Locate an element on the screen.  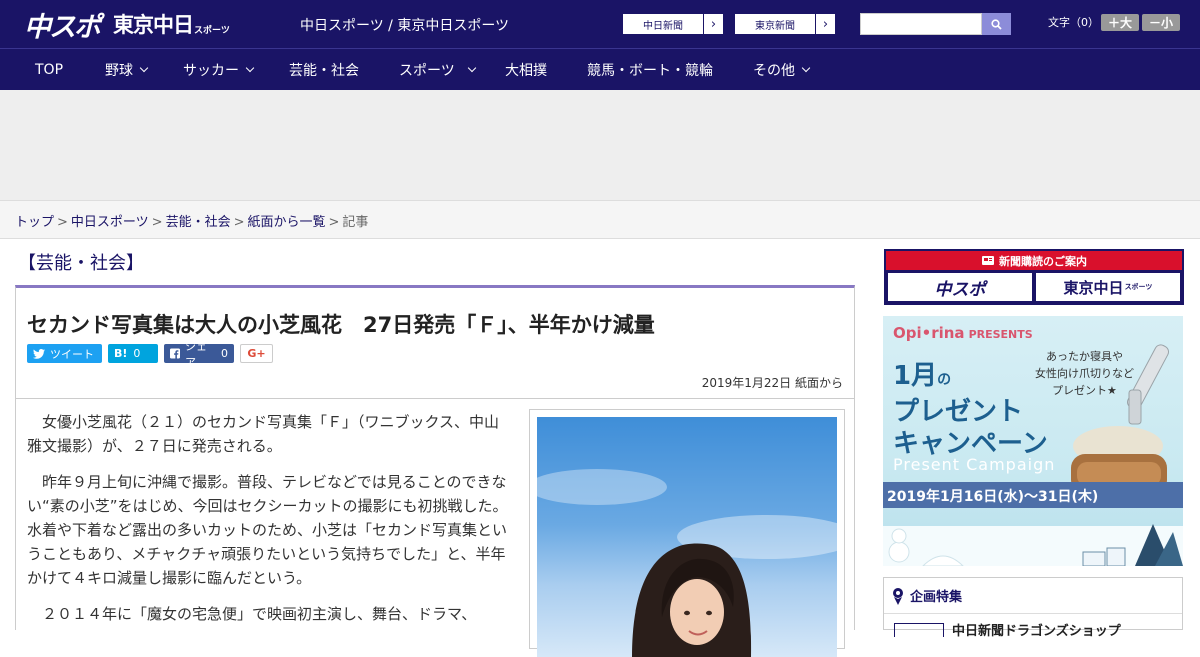
hatena-count: 0 is located at coordinates (137, 353).